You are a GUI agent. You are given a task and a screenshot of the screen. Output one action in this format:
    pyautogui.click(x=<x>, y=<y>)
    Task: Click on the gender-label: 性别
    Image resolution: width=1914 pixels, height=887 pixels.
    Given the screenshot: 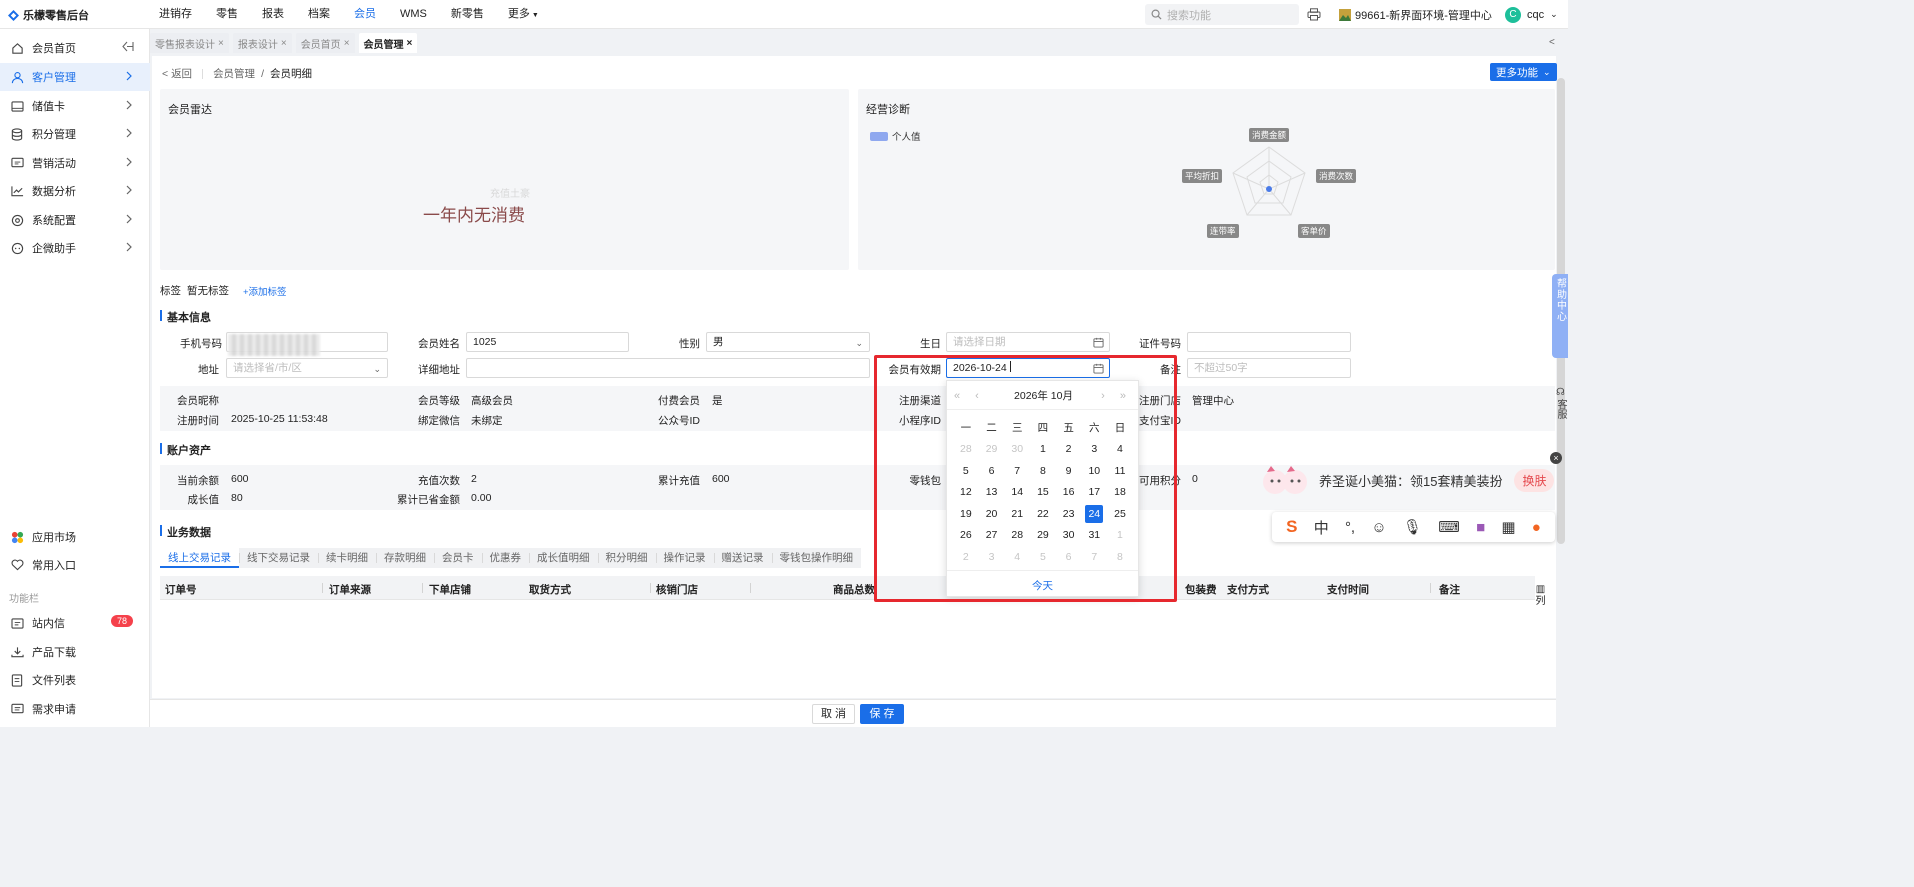 What is the action you would take?
    pyautogui.click(x=689, y=344)
    